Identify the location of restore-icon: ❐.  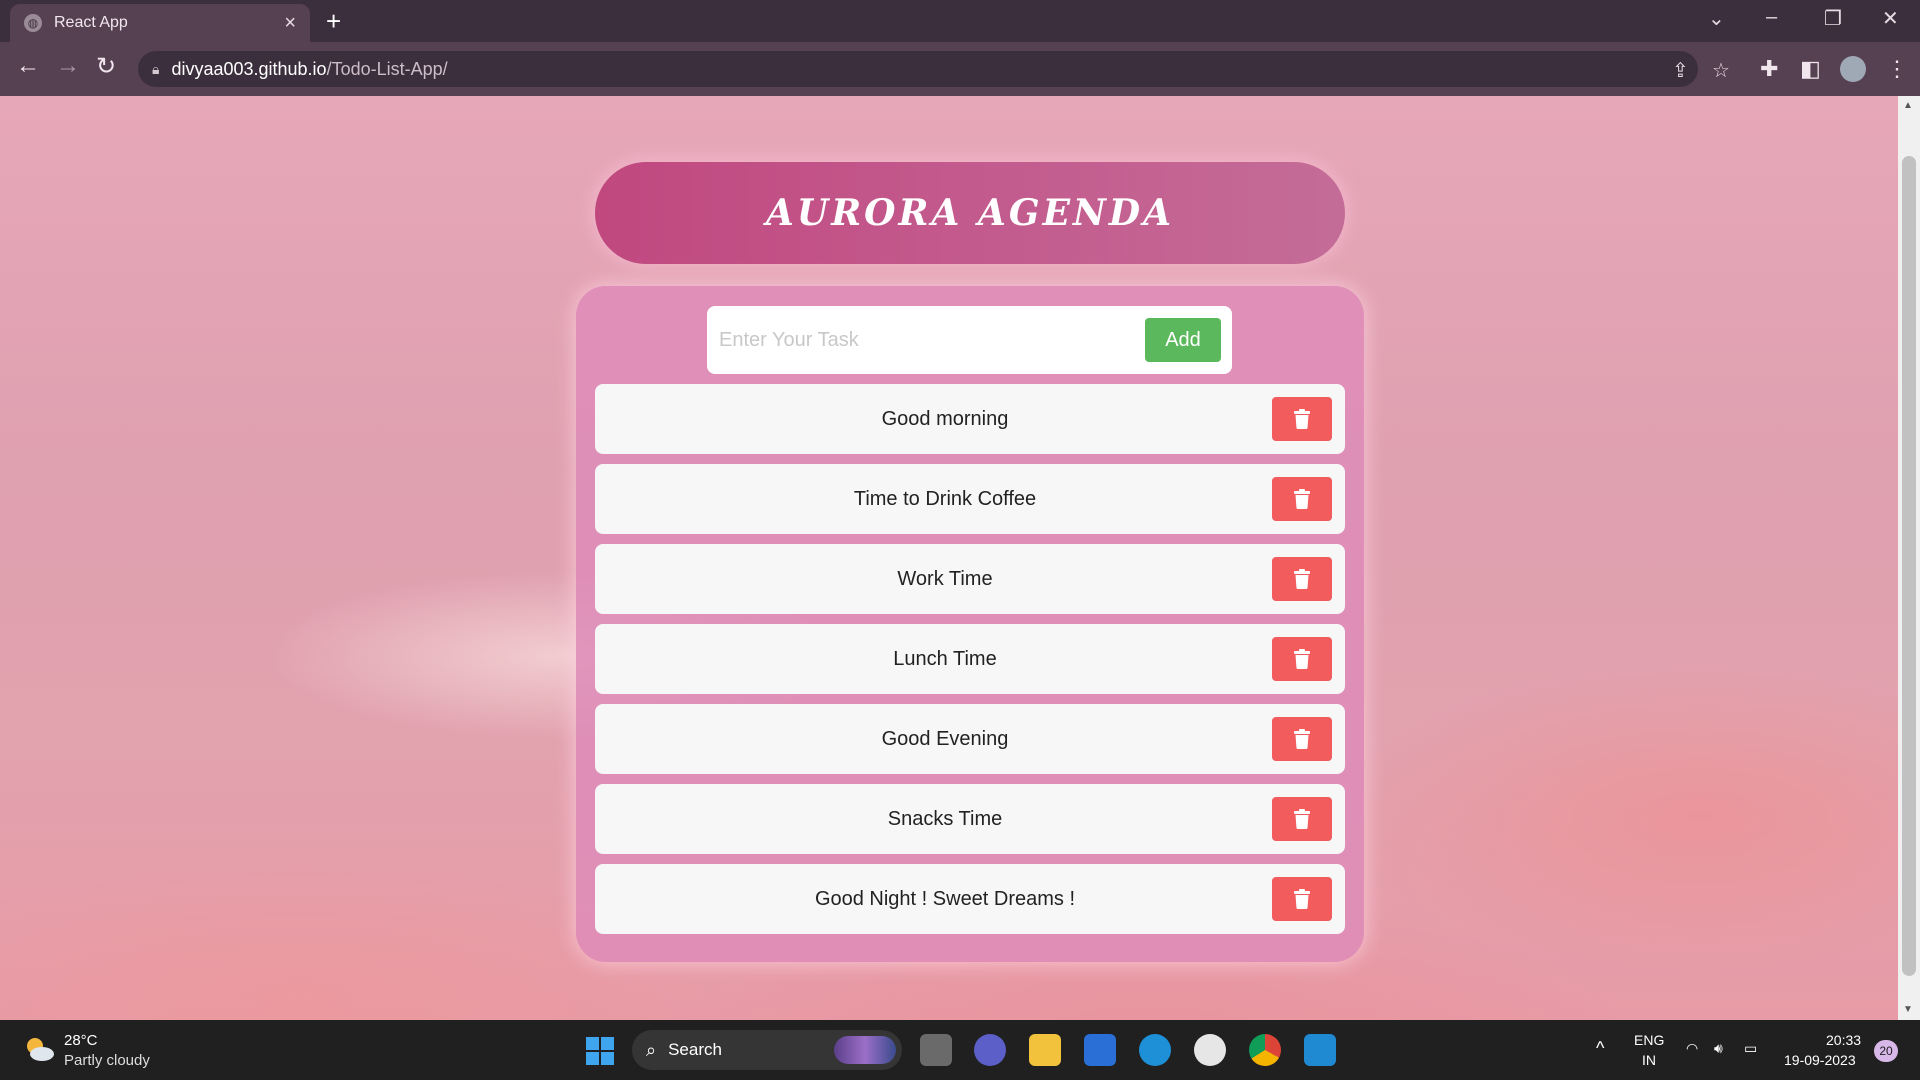
(1833, 18).